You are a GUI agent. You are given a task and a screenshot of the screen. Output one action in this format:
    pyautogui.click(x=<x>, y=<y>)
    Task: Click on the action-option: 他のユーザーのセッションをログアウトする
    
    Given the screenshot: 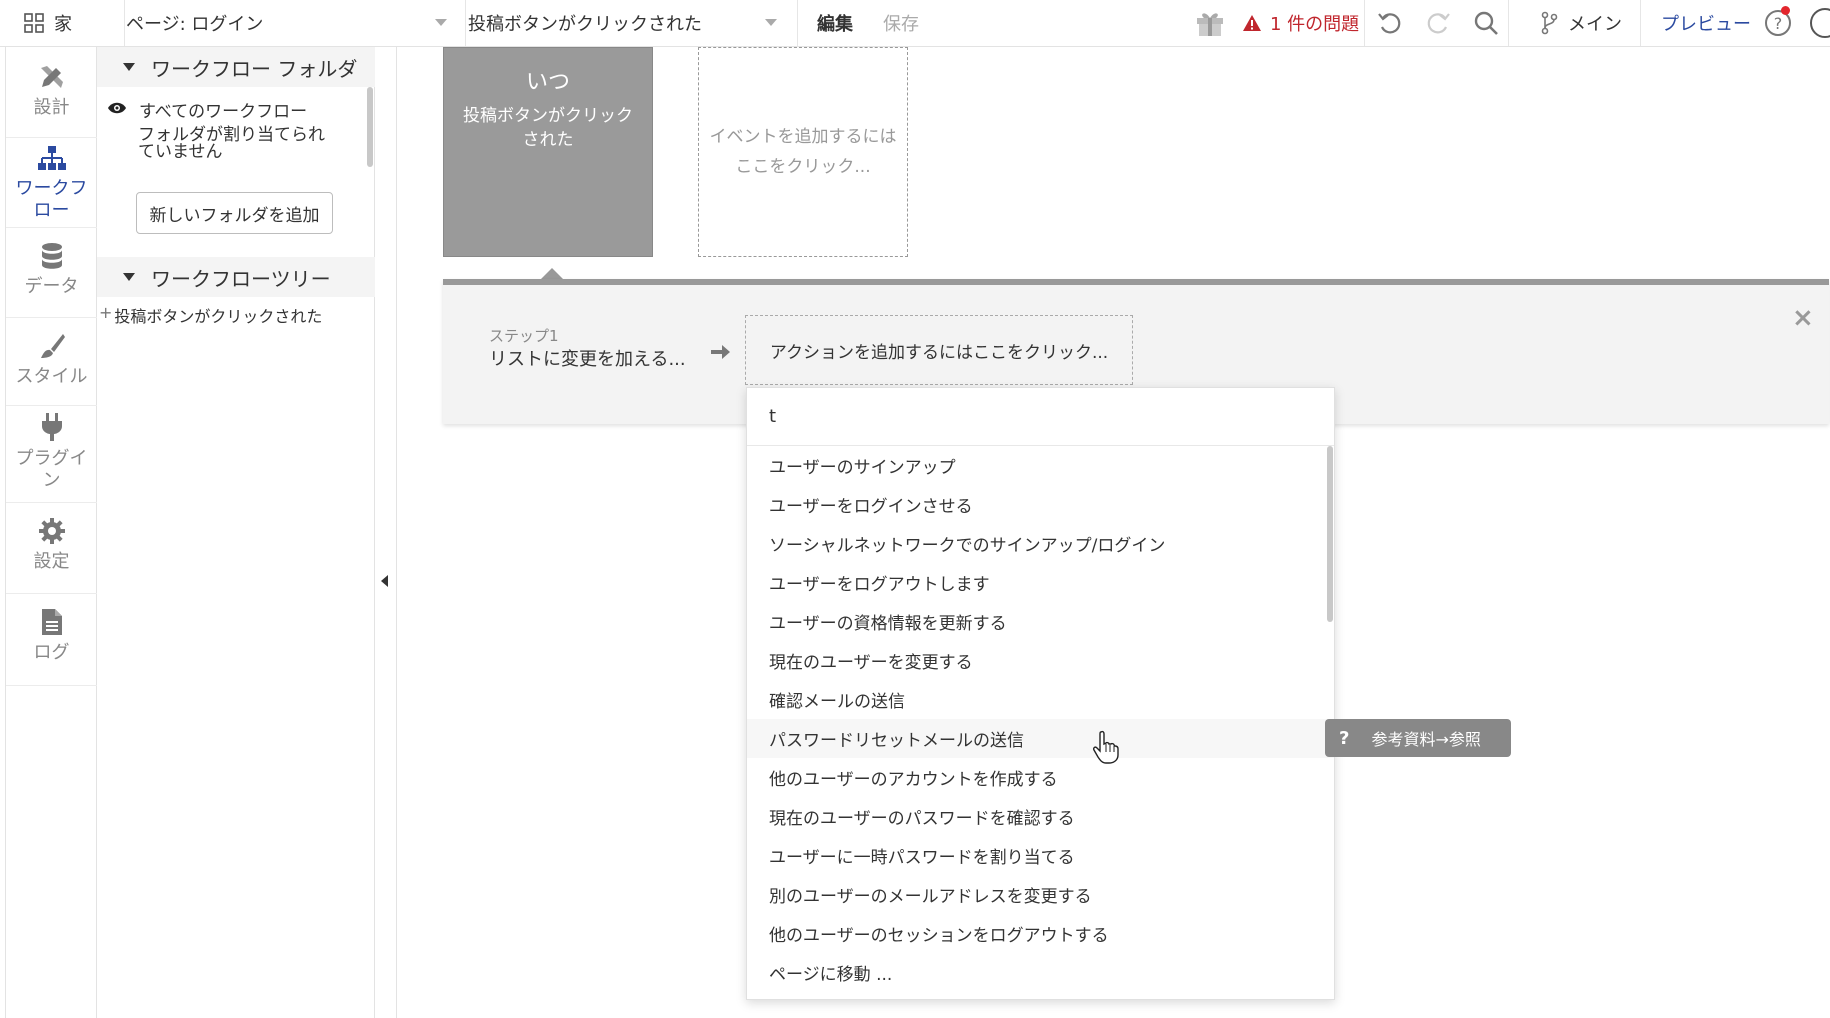 What is the action you would take?
    pyautogui.click(x=1040, y=933)
    